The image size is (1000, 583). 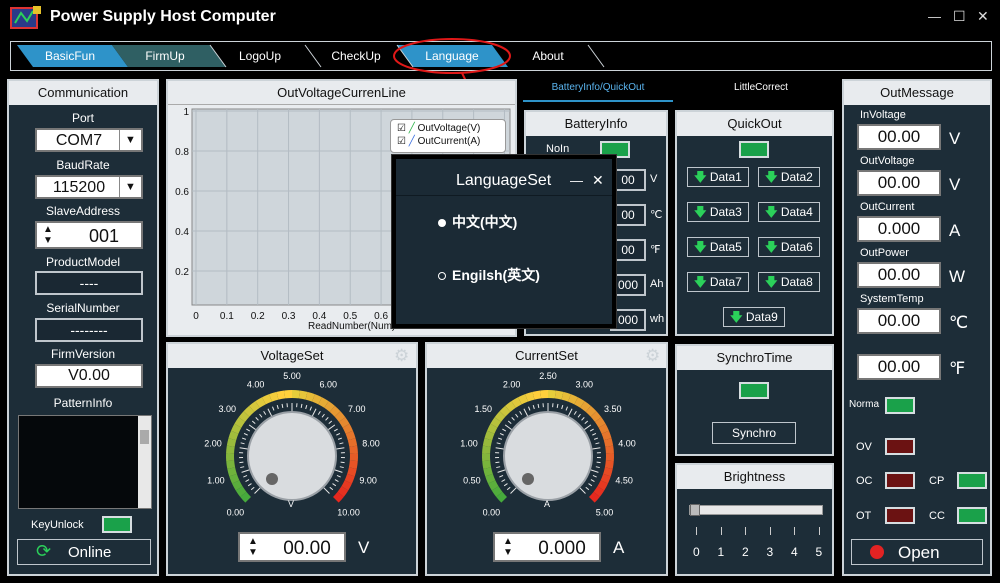 What do you see at coordinates (364, 547) in the screenshot?
I see `voltage-unit: V` at bounding box center [364, 547].